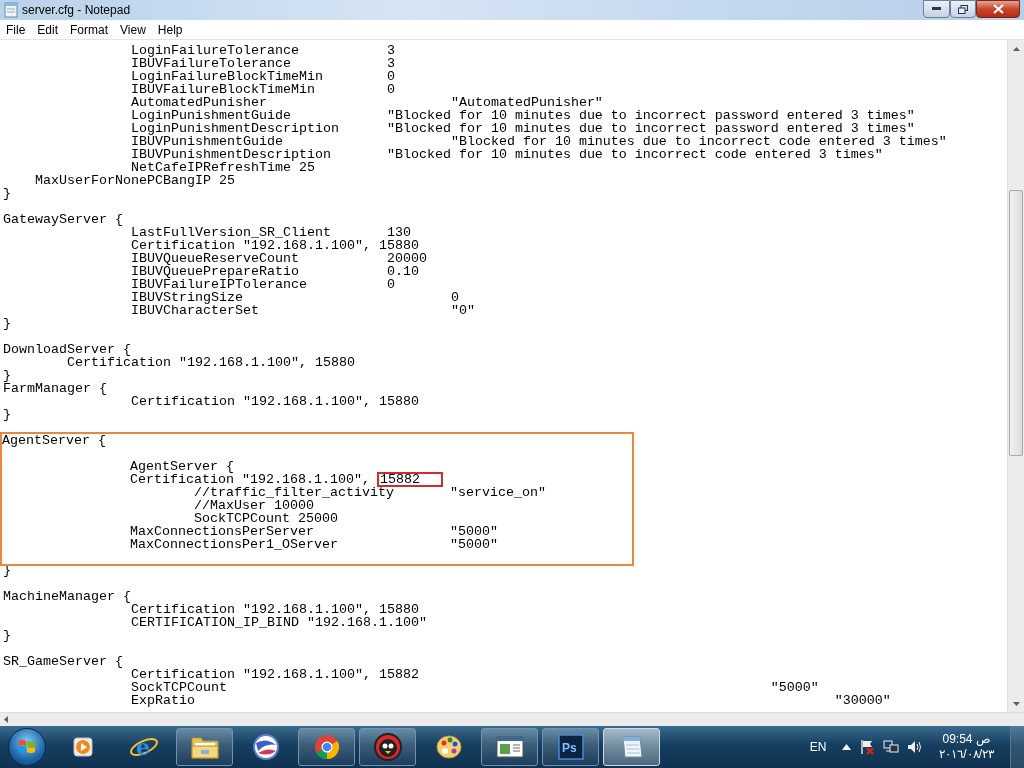  Describe the element at coordinates (539, 141) in the screenshot. I see `code-line: IBUVPunishmentGuide "Blocked for 10 minutes due to incorrect code entered 3 times"` at that location.